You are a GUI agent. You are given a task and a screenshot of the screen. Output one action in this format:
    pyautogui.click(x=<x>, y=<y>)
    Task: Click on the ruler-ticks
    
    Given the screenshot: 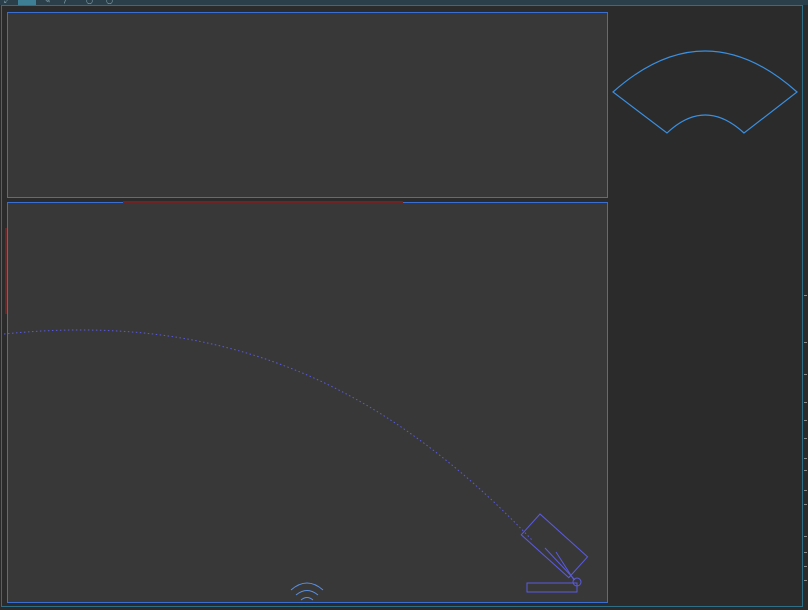 What is the action you would take?
    pyautogui.click(x=806, y=440)
    